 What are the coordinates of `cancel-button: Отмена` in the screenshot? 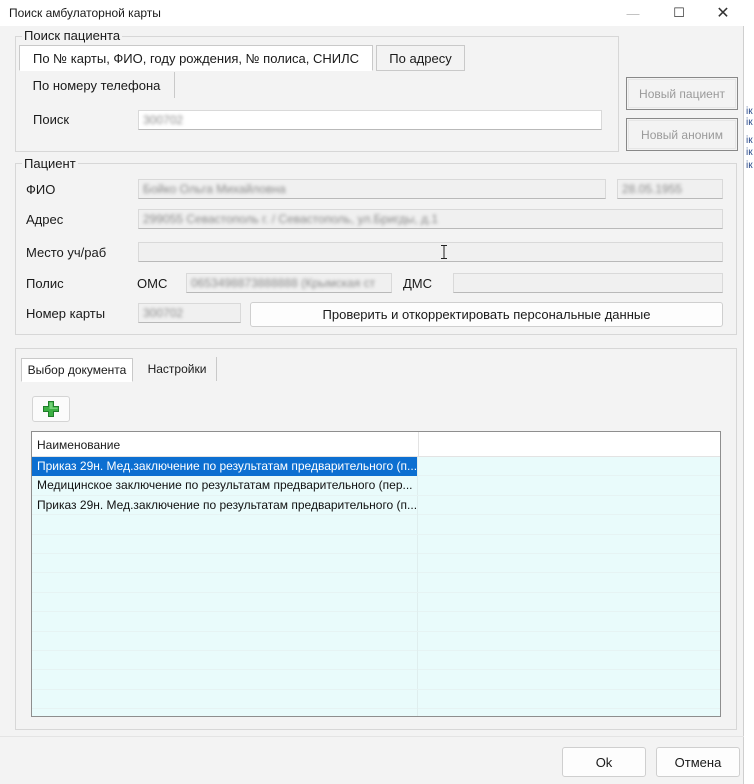 It's located at (698, 762).